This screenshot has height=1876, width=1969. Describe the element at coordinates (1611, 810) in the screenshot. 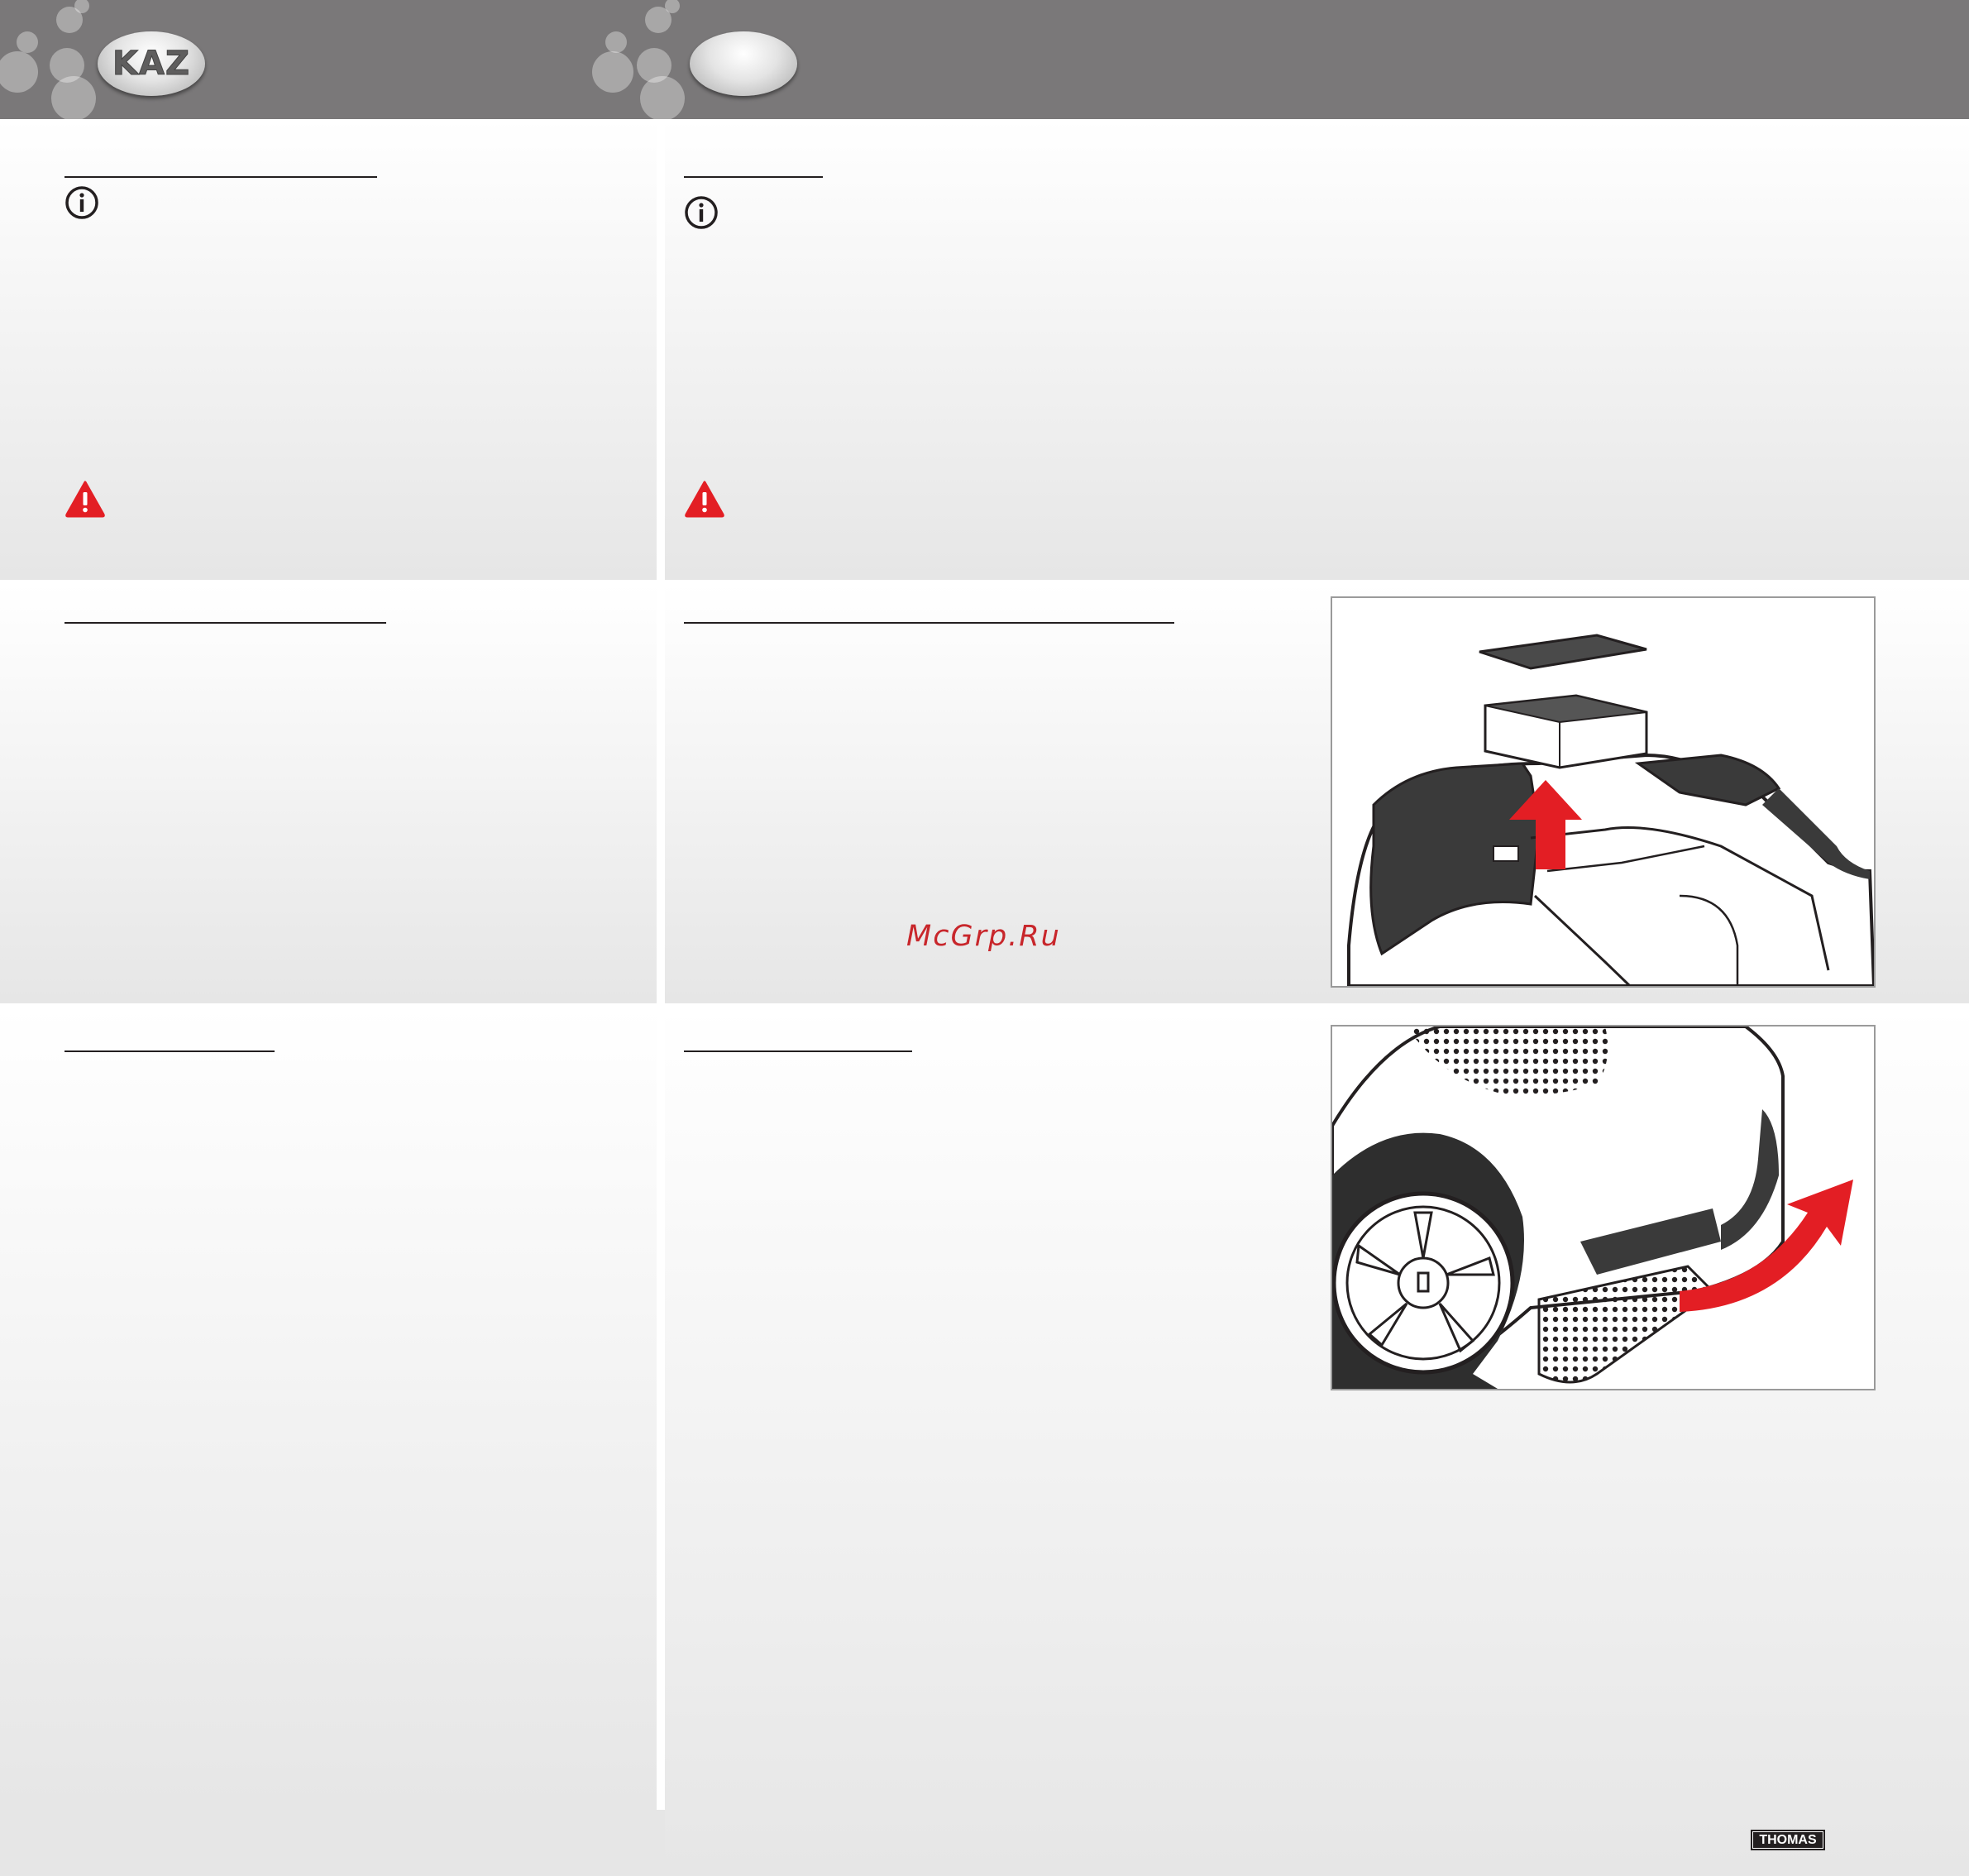

I see `vacuum-filter-drawing` at that location.